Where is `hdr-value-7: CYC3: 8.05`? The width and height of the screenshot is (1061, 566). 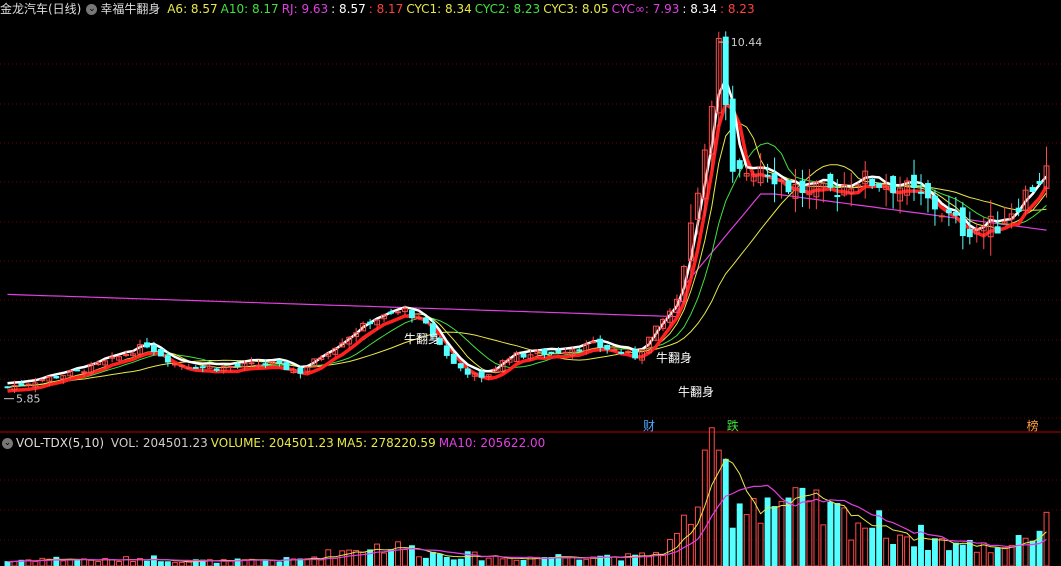
hdr-value-7: CYC3: 8.05 is located at coordinates (576, 9).